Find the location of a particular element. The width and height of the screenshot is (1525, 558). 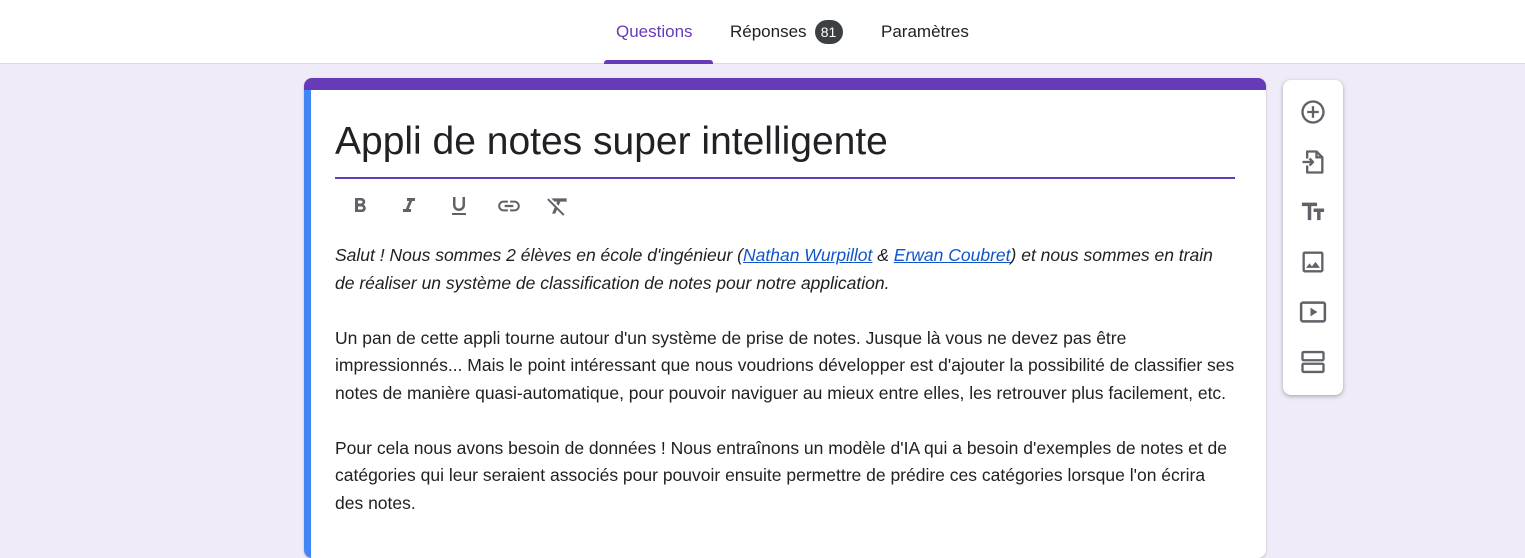

add-video-icon is located at coordinates (1313, 312).